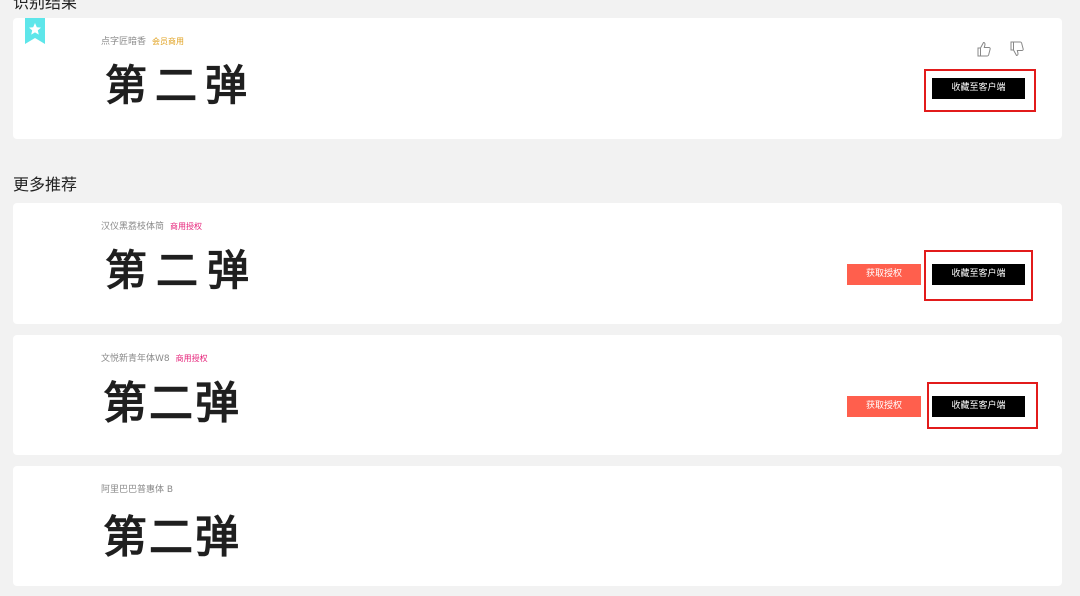 This screenshot has height=596, width=1080. Describe the element at coordinates (133, 227) in the screenshot. I see `font-name-text: 汉仪黑荔枝体简` at that location.